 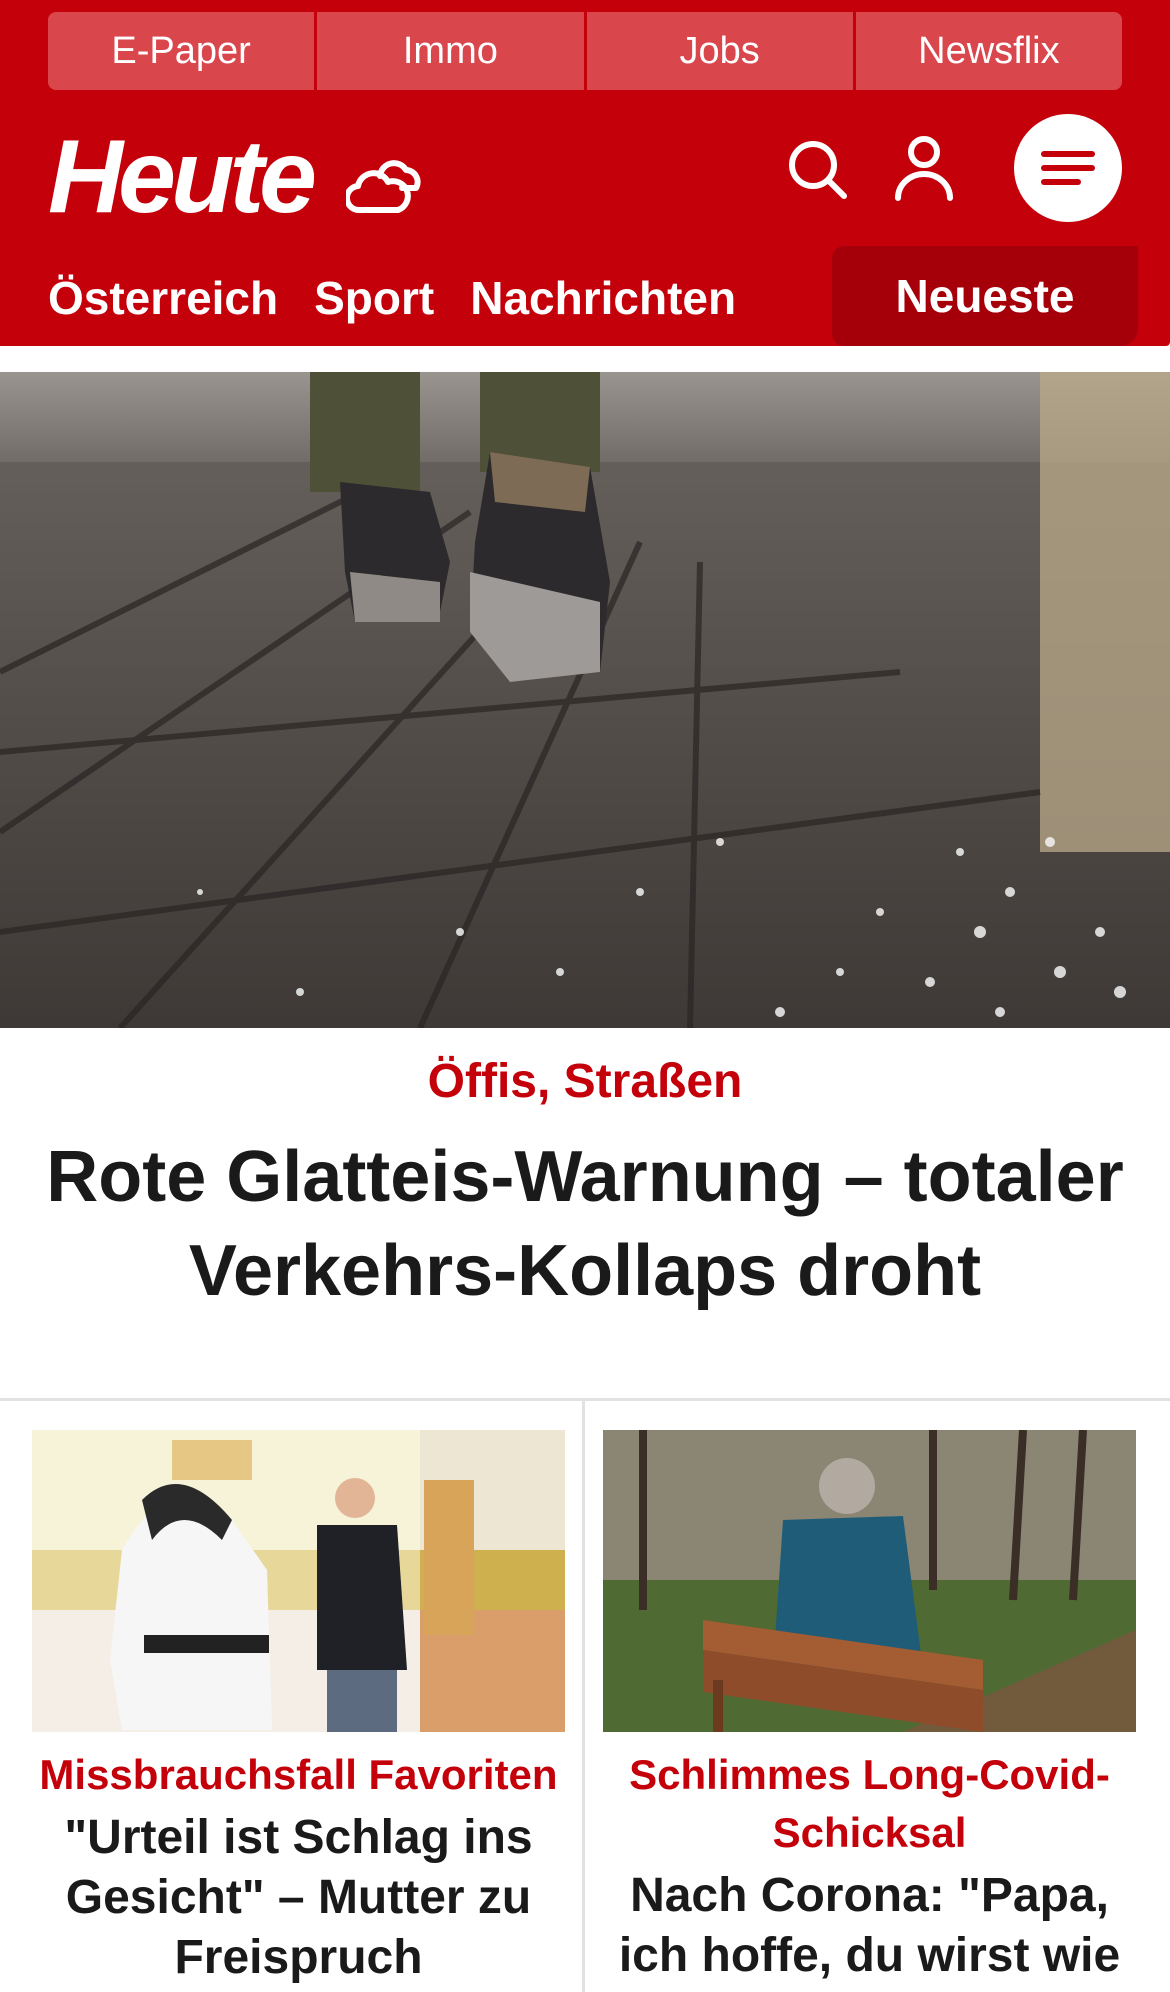 I want to click on topnav-item-newsflix: Newsflix, so click(x=988, y=51).